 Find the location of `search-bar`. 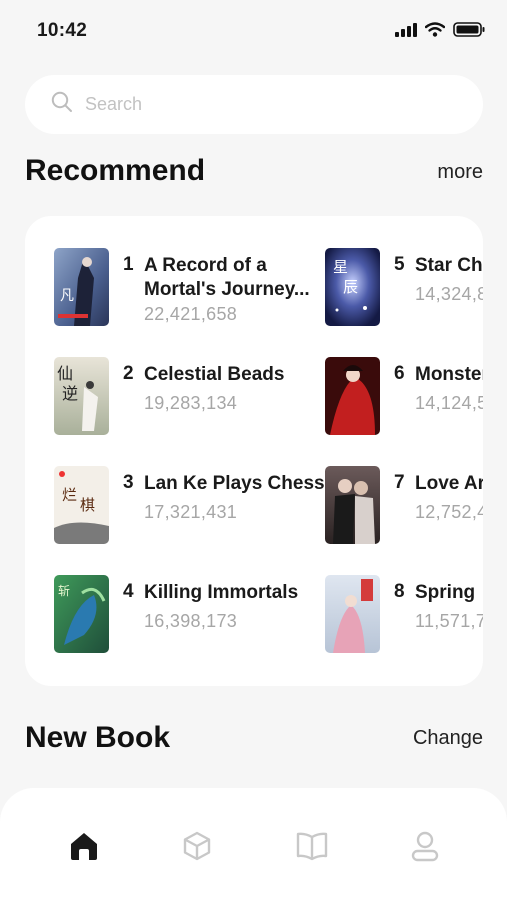

search-bar is located at coordinates (254, 104).